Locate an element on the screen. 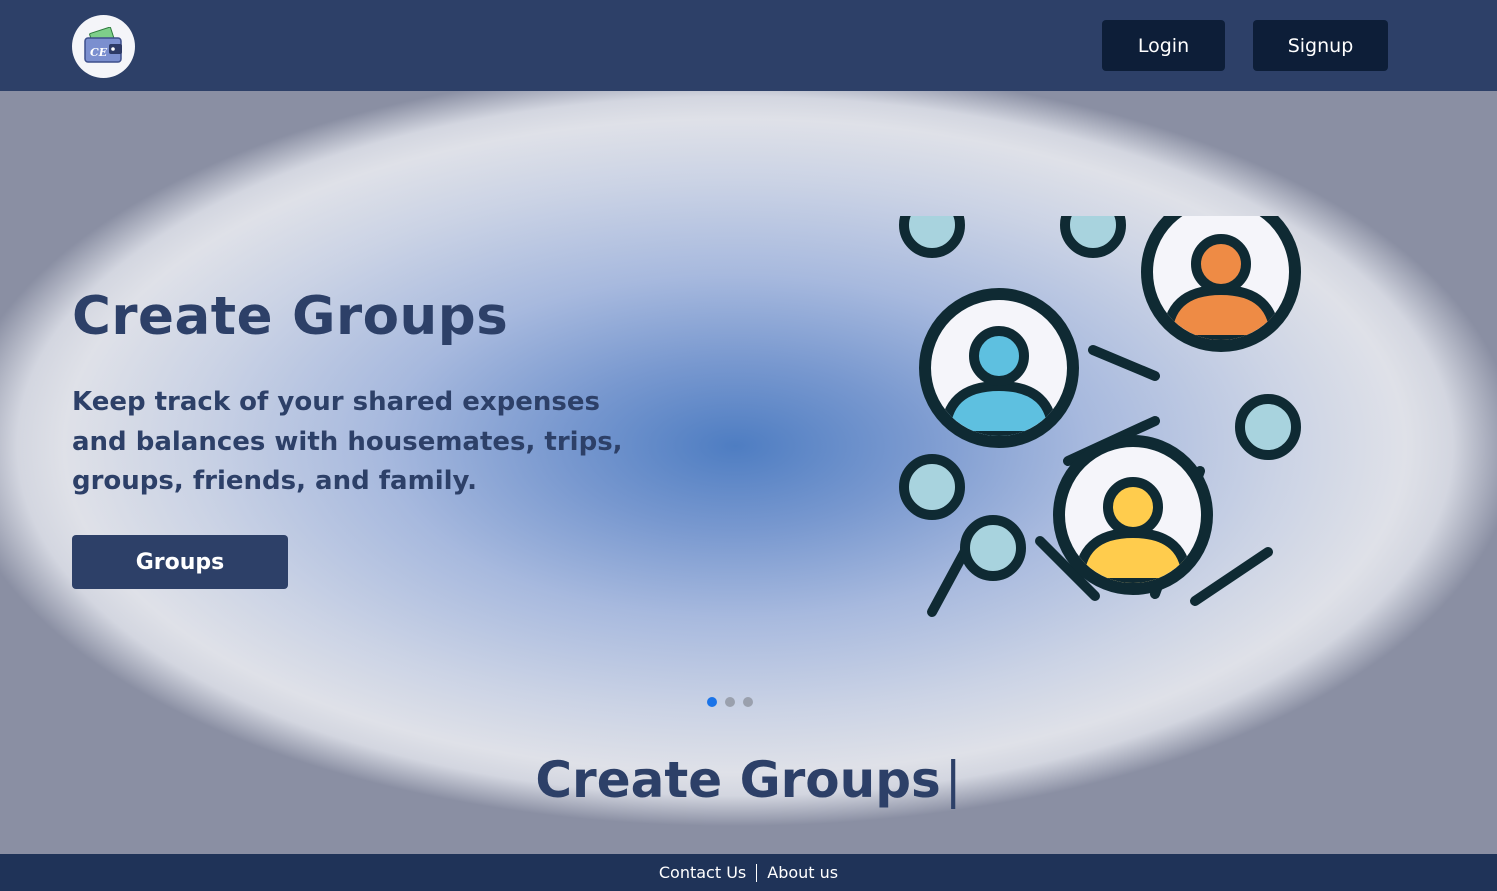  signup-button: Signup is located at coordinates (1320, 45).